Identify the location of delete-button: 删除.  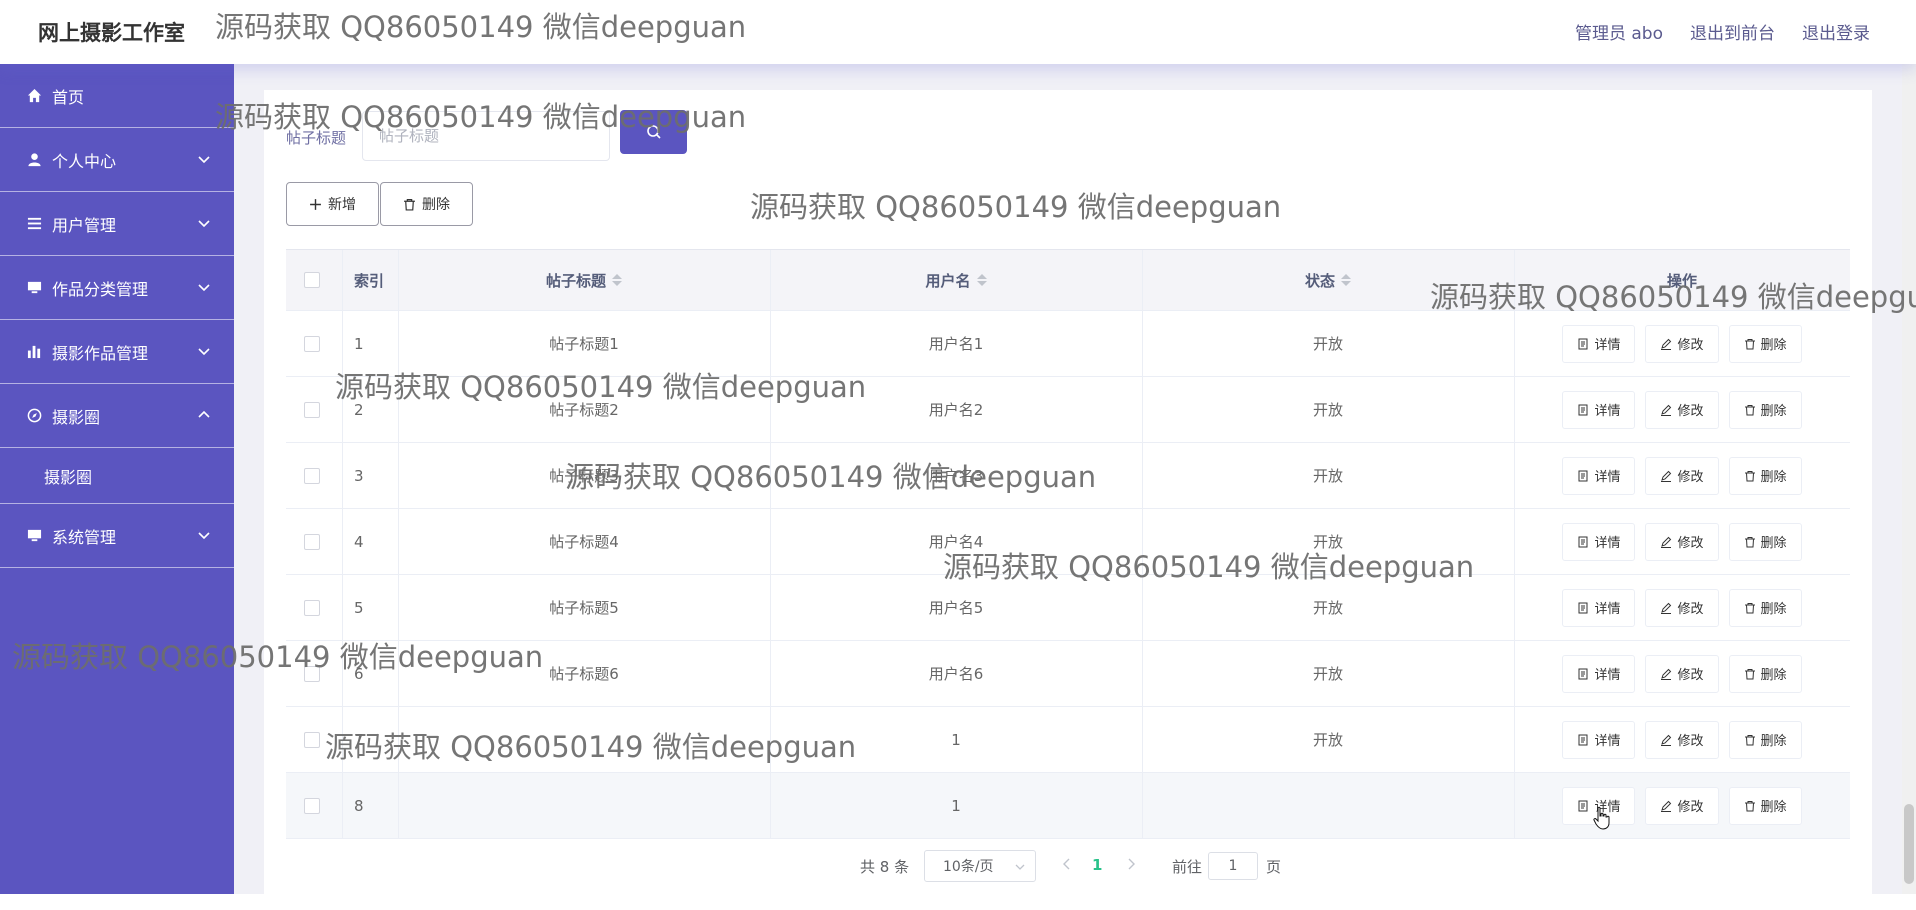
(426, 204).